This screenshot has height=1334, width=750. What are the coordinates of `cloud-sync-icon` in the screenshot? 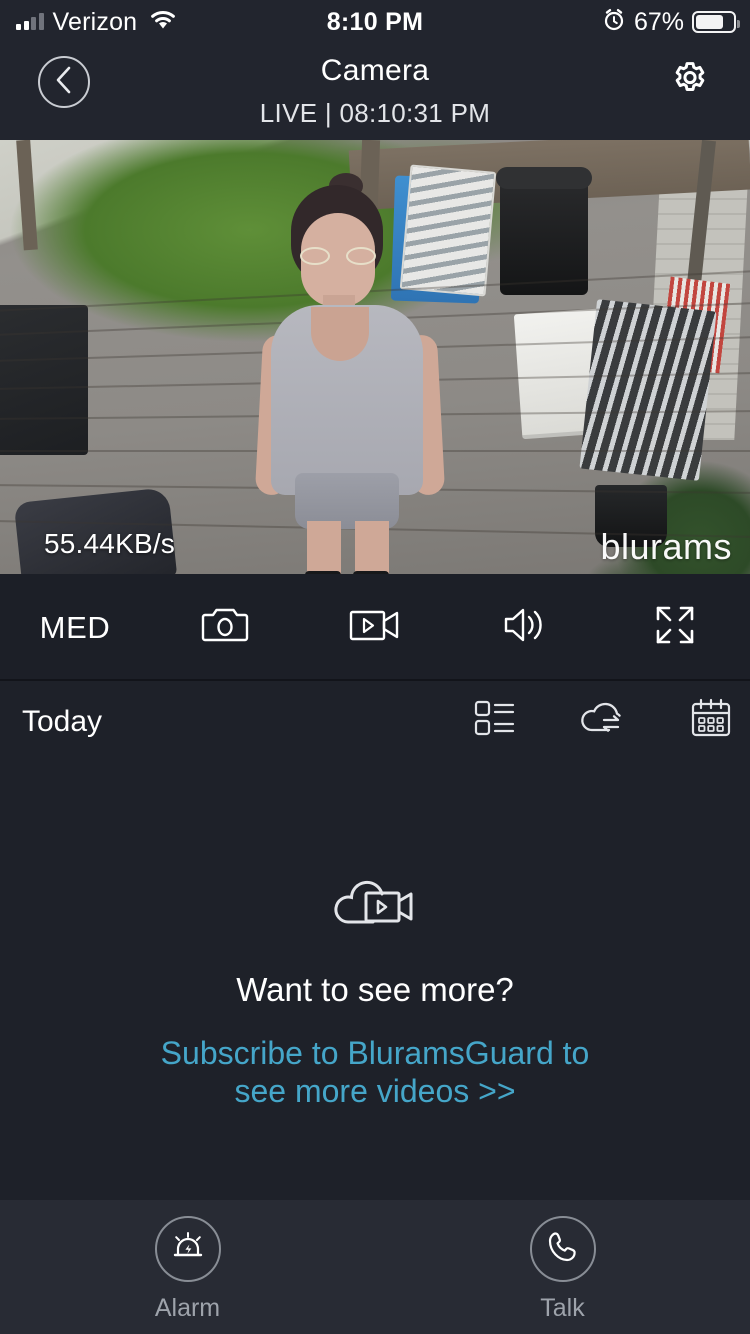 It's located at (603, 720).